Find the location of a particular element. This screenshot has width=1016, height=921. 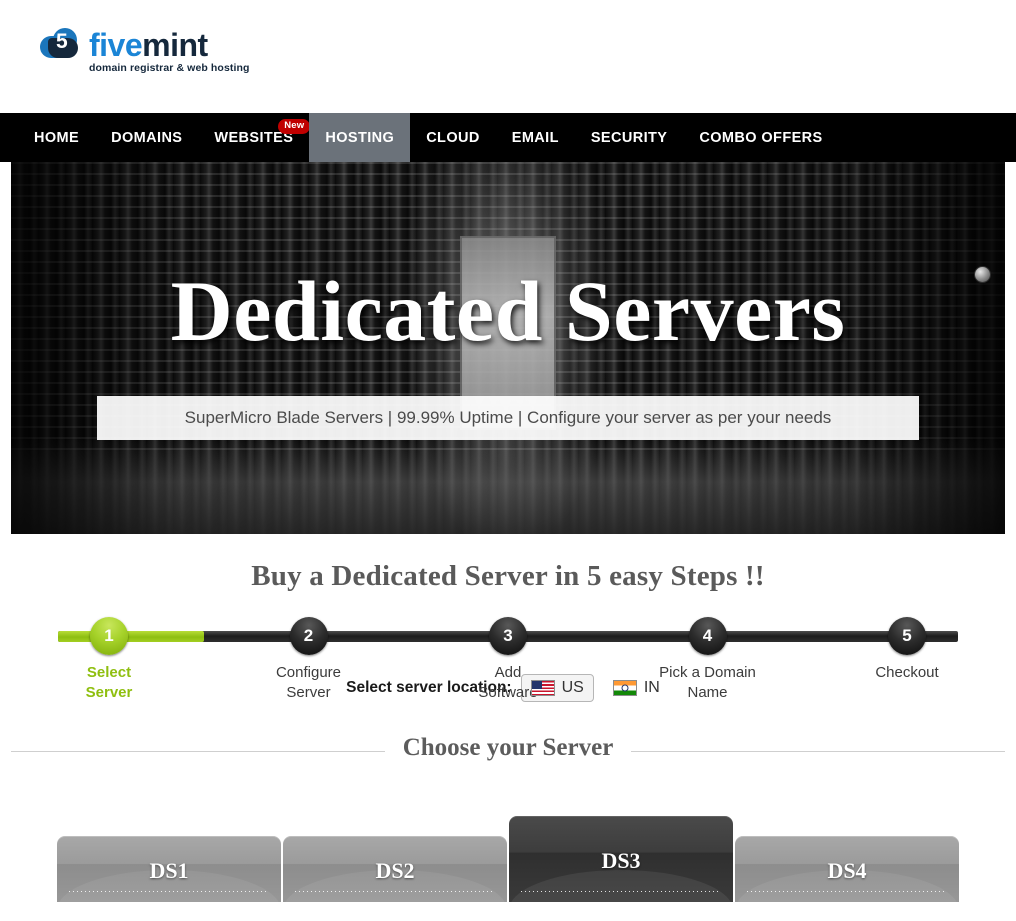

cloud-five-logo-icon: 5 is located at coordinates (63, 45).